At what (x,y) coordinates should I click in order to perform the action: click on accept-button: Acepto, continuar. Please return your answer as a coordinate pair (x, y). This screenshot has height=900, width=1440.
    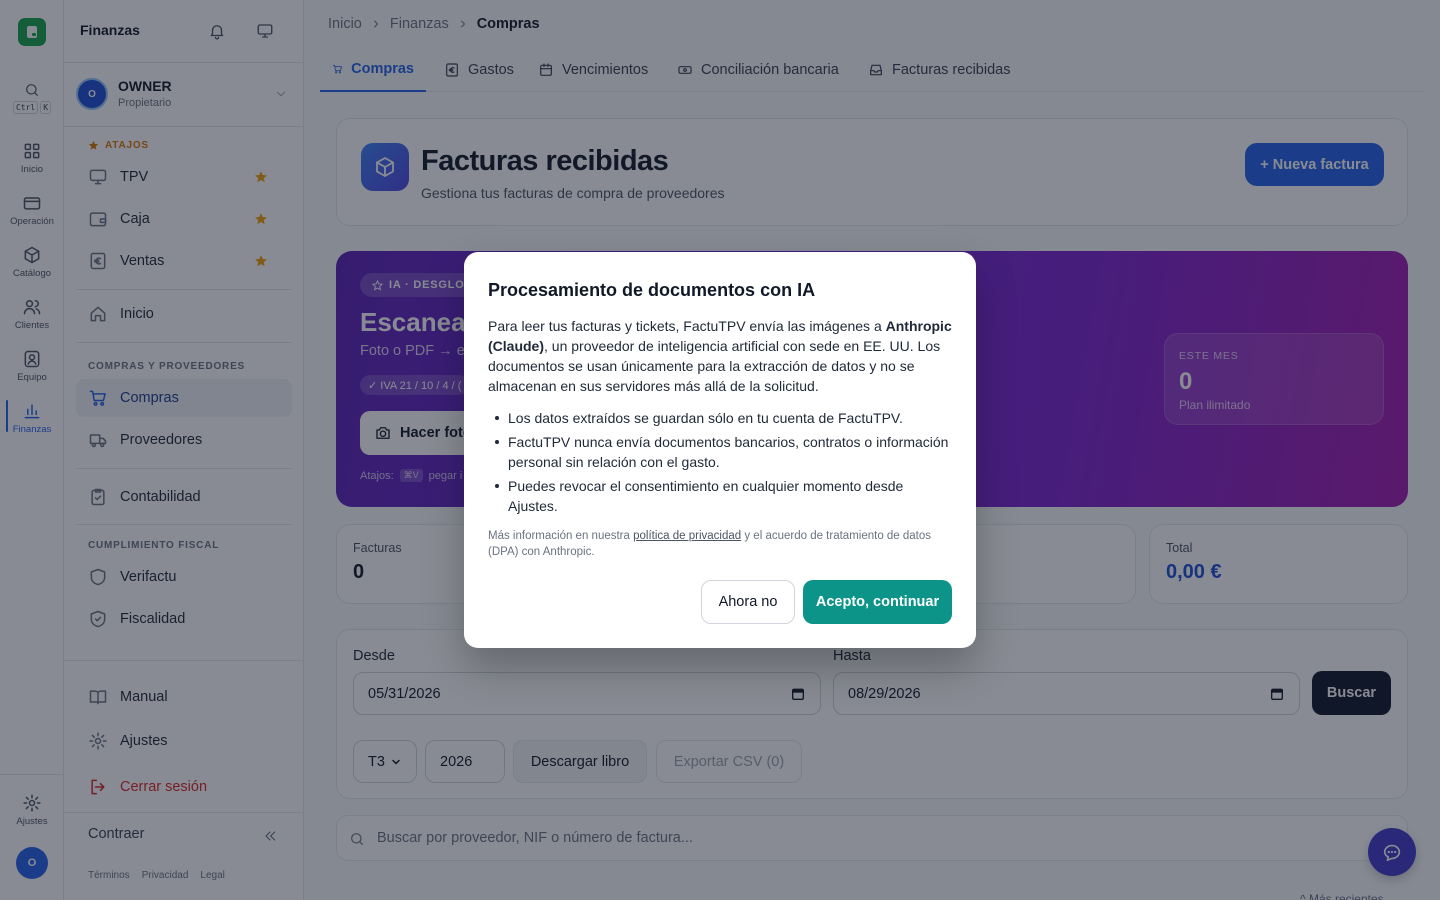
    Looking at the image, I should click on (877, 602).